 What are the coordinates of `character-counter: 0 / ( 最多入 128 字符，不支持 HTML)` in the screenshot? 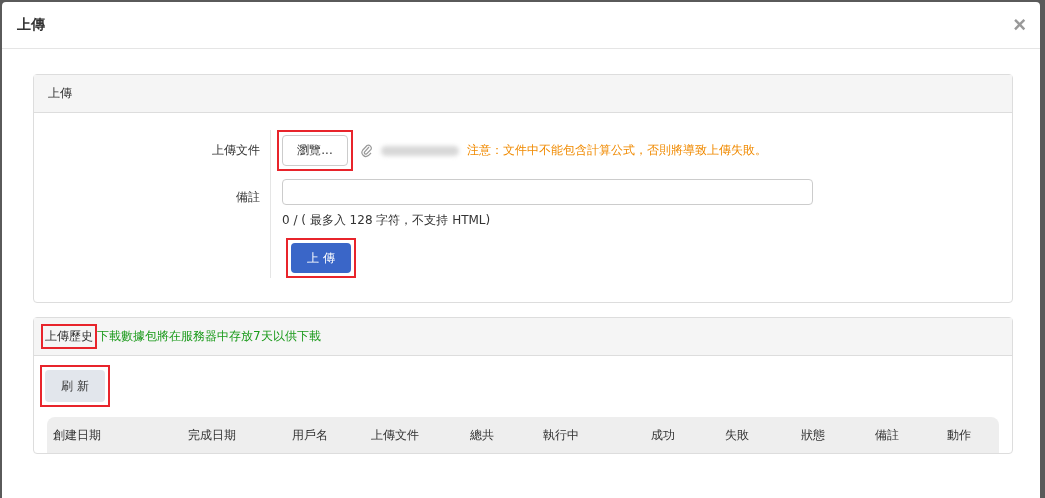 It's located at (387, 220).